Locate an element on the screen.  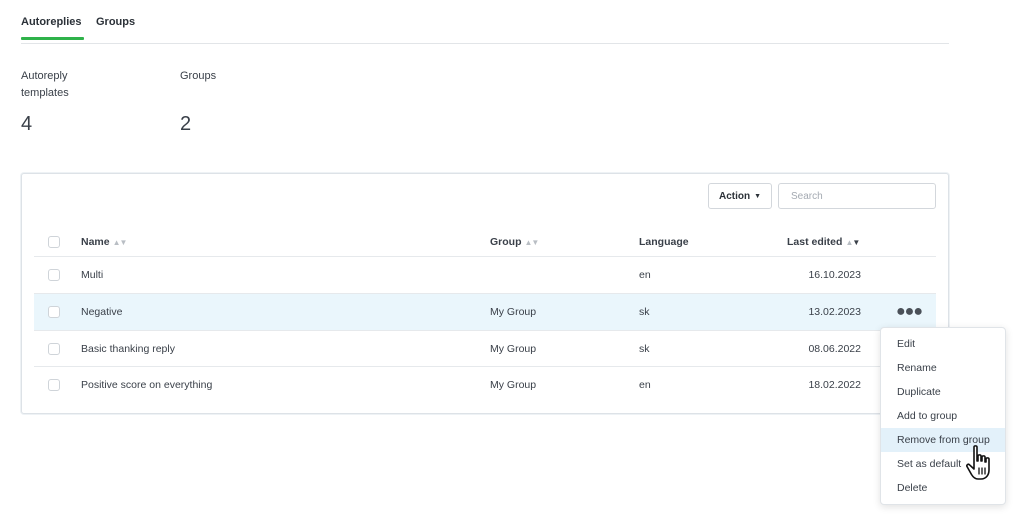
cell-name: Negative is located at coordinates (102, 312).